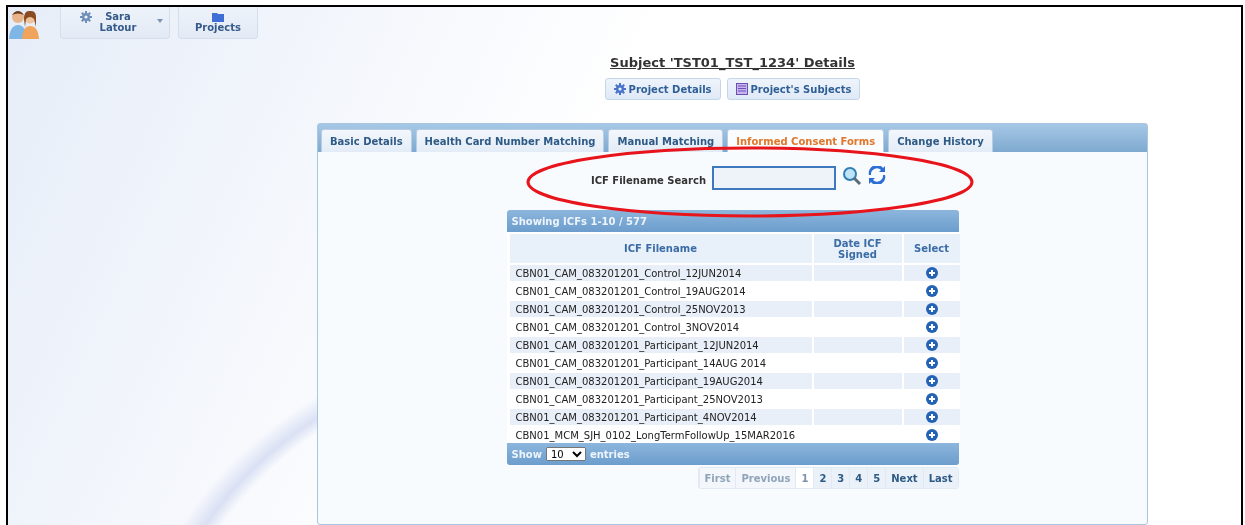 This screenshot has width=1245, height=525. Describe the element at coordinates (940, 140) in the screenshot. I see `tab: Change History` at that location.